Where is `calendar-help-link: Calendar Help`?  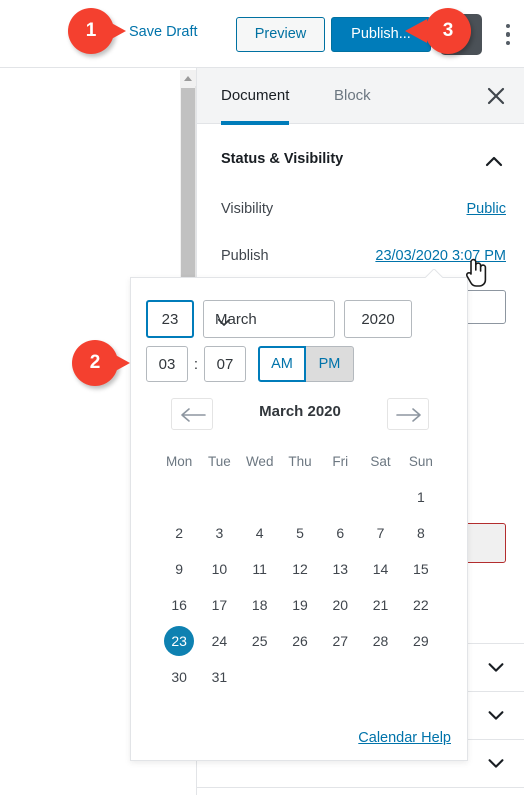
calendar-help-link: Calendar Help is located at coordinates (404, 738).